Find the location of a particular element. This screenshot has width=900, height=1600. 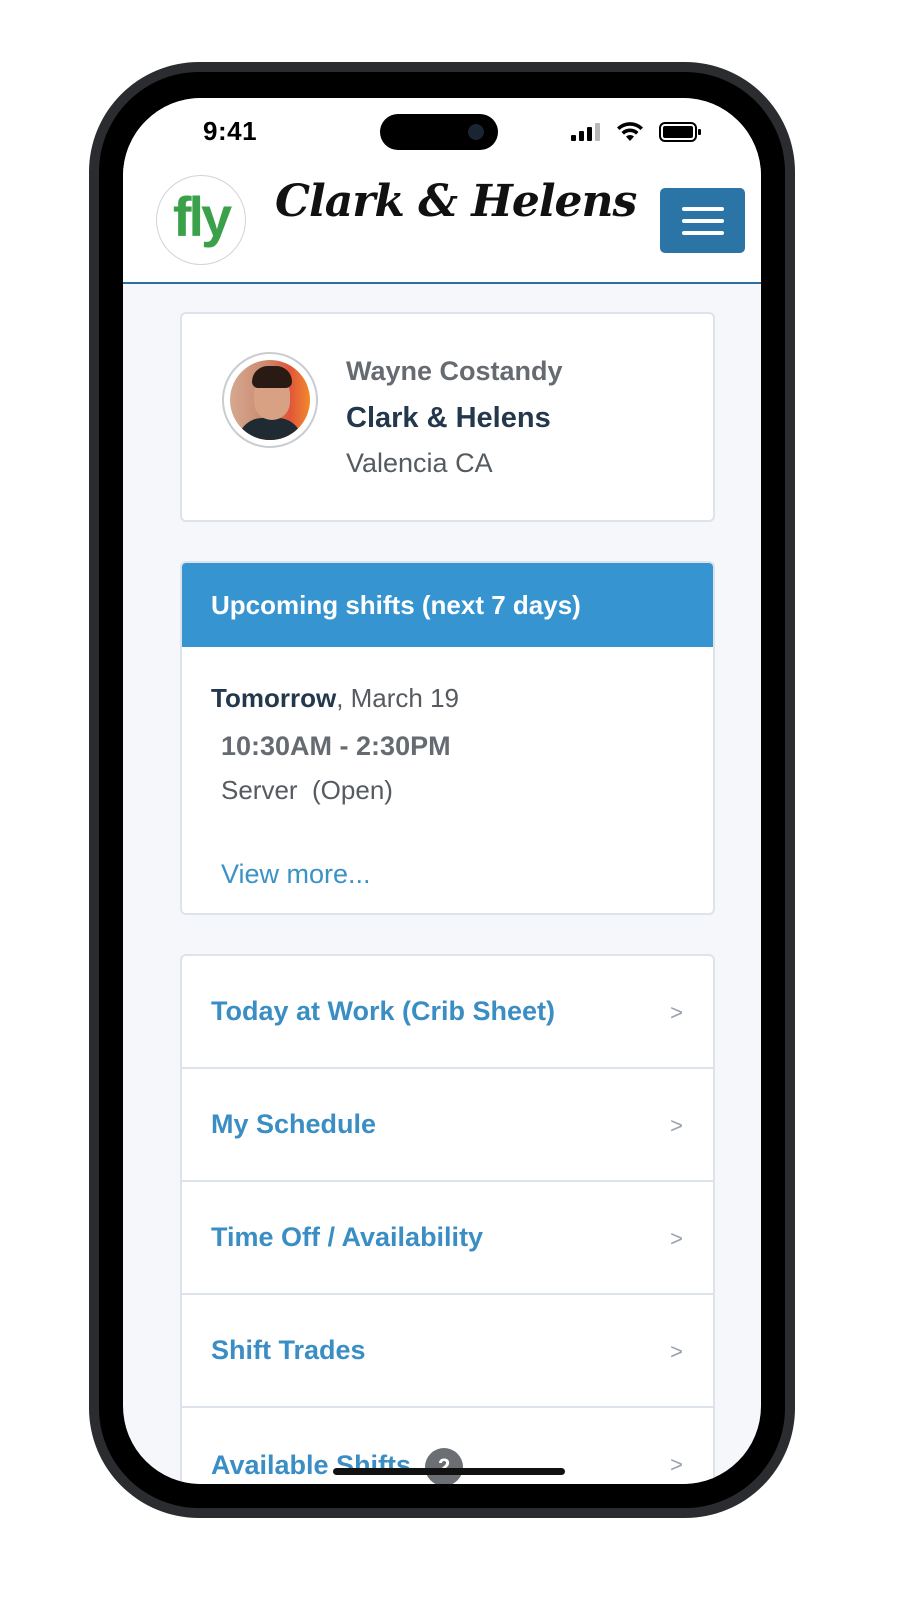

brand-name: Clark & Helens is located at coordinates (456, 201).